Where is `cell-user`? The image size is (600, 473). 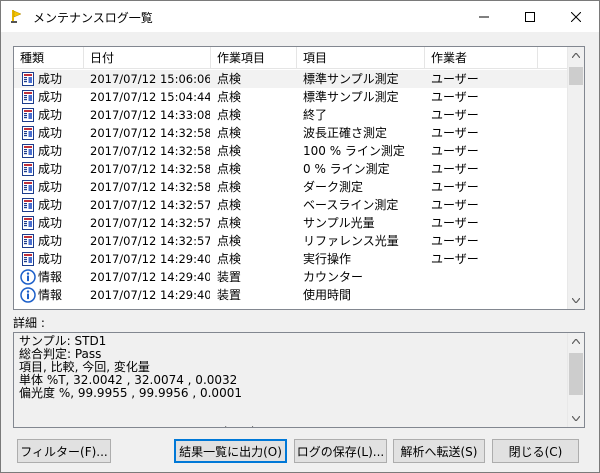
cell-user is located at coordinates (483, 295).